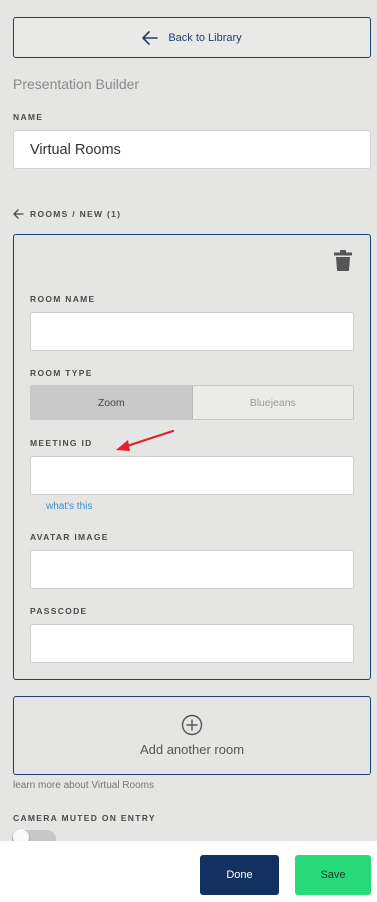 This screenshot has height=902, width=377. I want to click on passcode-input, so click(192, 643).